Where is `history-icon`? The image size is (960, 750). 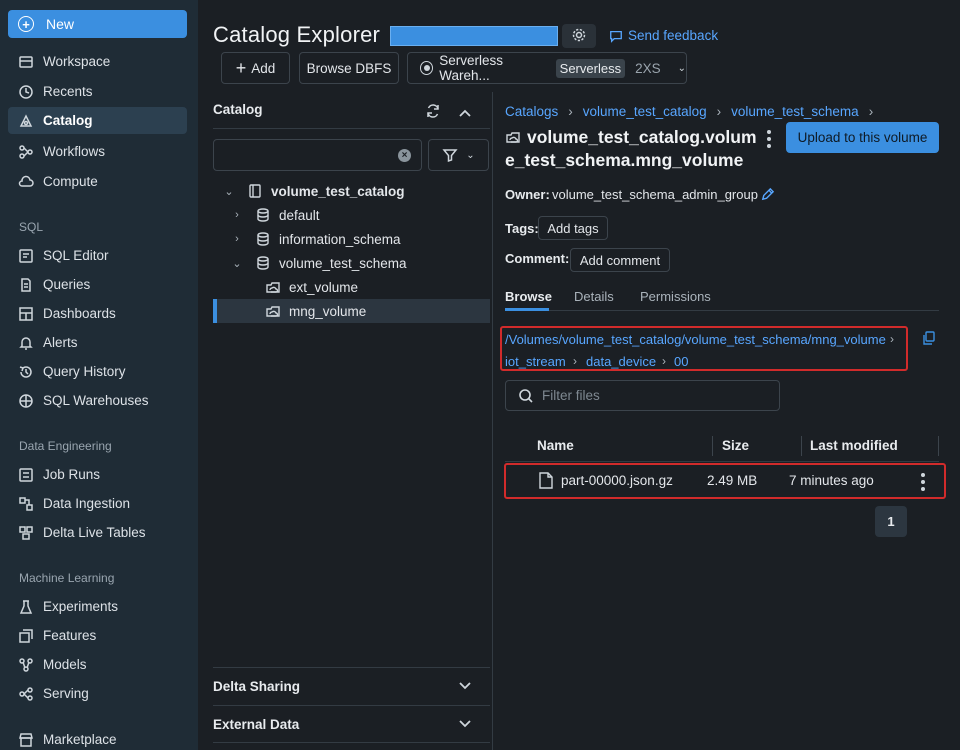
history-icon is located at coordinates (26, 372).